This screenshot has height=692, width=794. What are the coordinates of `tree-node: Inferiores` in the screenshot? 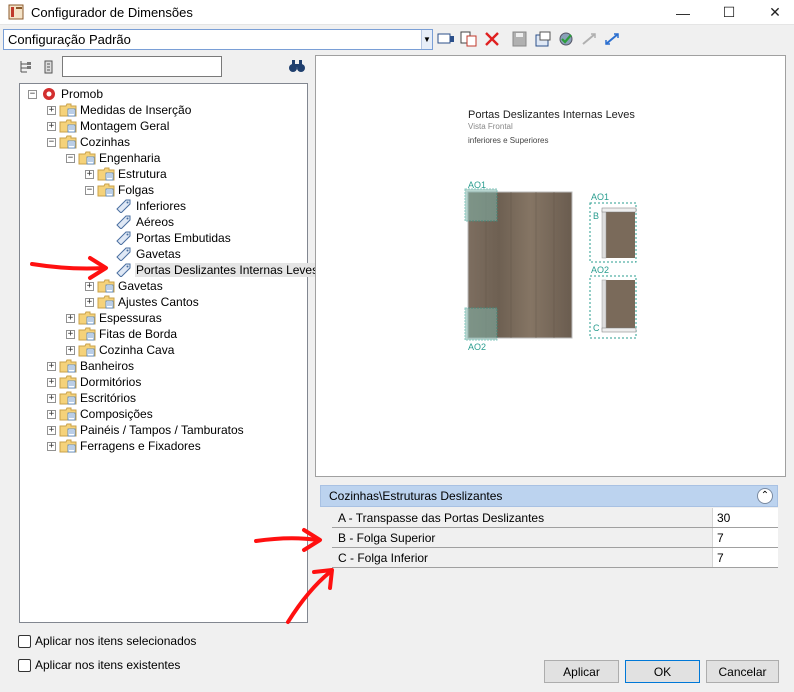 It's located at (145, 206).